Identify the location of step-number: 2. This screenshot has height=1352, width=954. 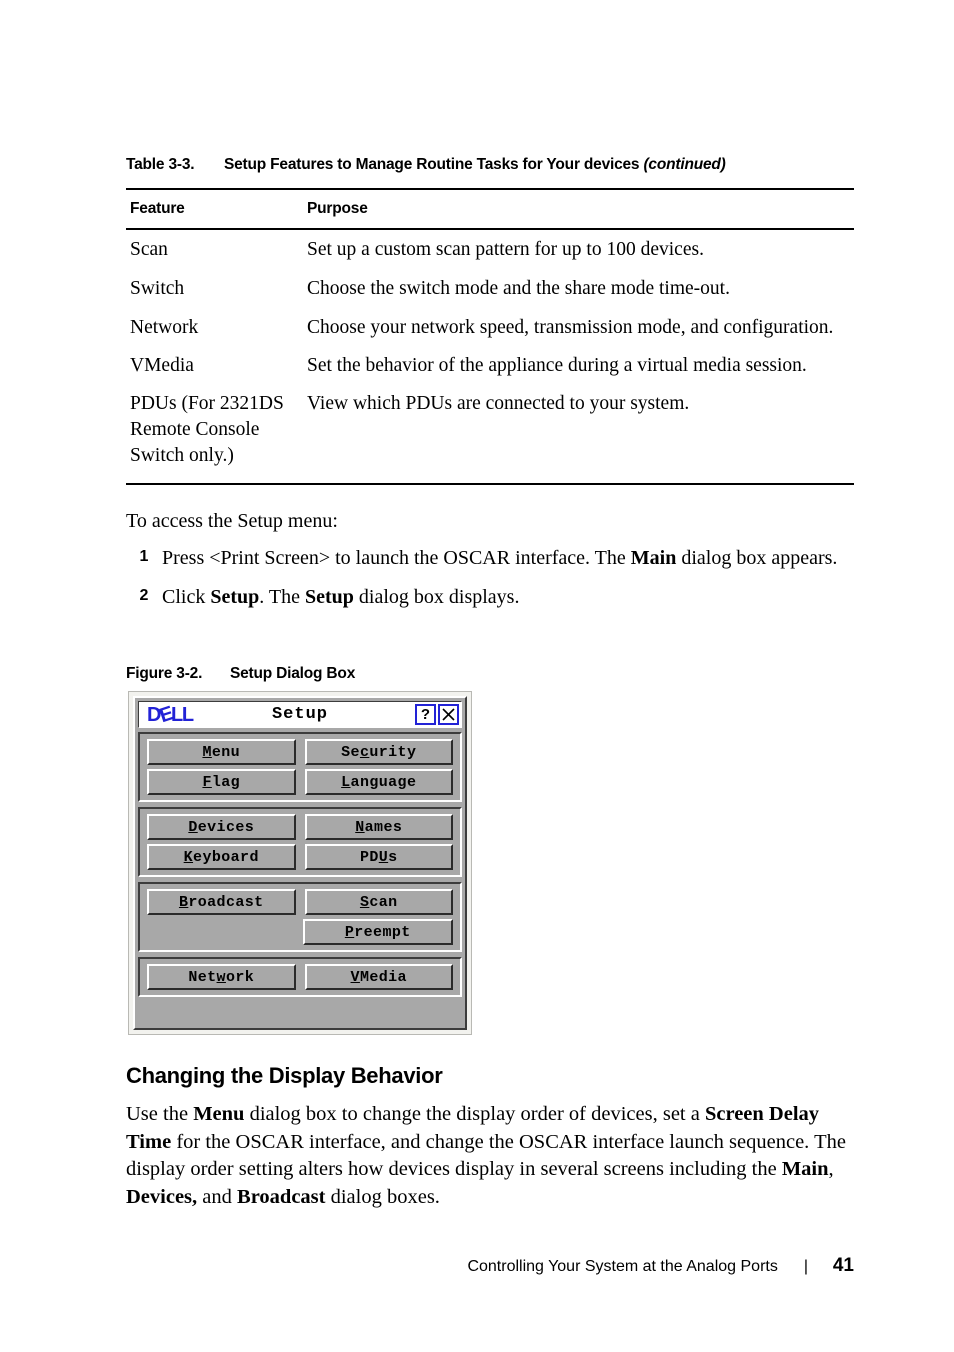
(144, 595).